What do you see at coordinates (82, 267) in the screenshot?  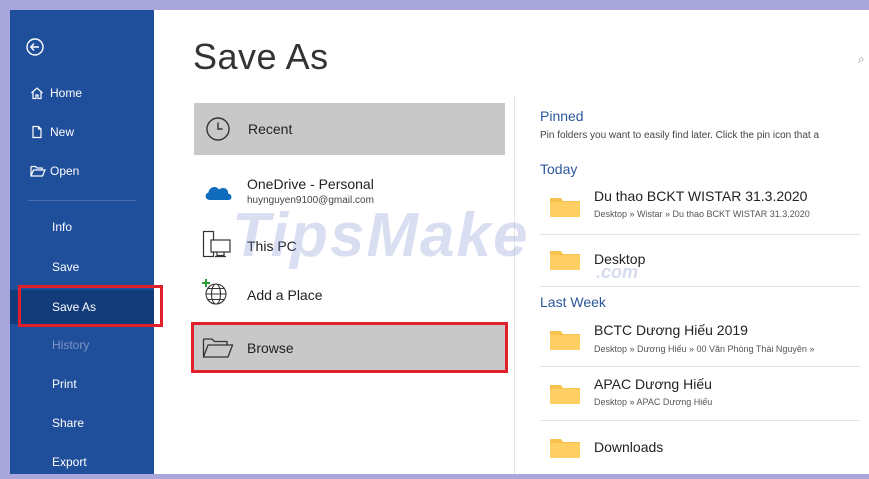 I see `sidebar-item-save: Save` at bounding box center [82, 267].